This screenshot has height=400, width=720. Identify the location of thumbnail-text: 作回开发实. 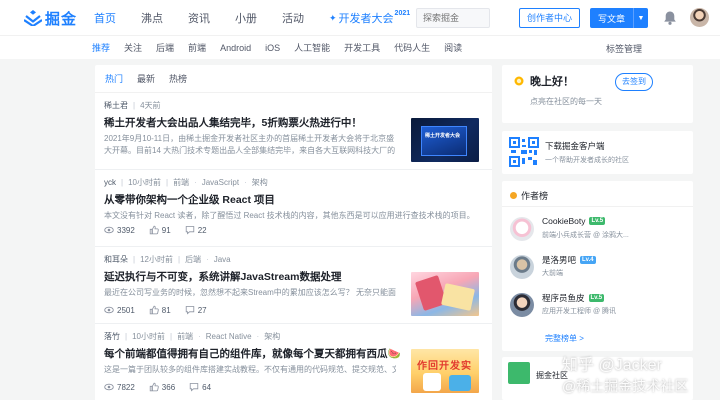
(444, 366).